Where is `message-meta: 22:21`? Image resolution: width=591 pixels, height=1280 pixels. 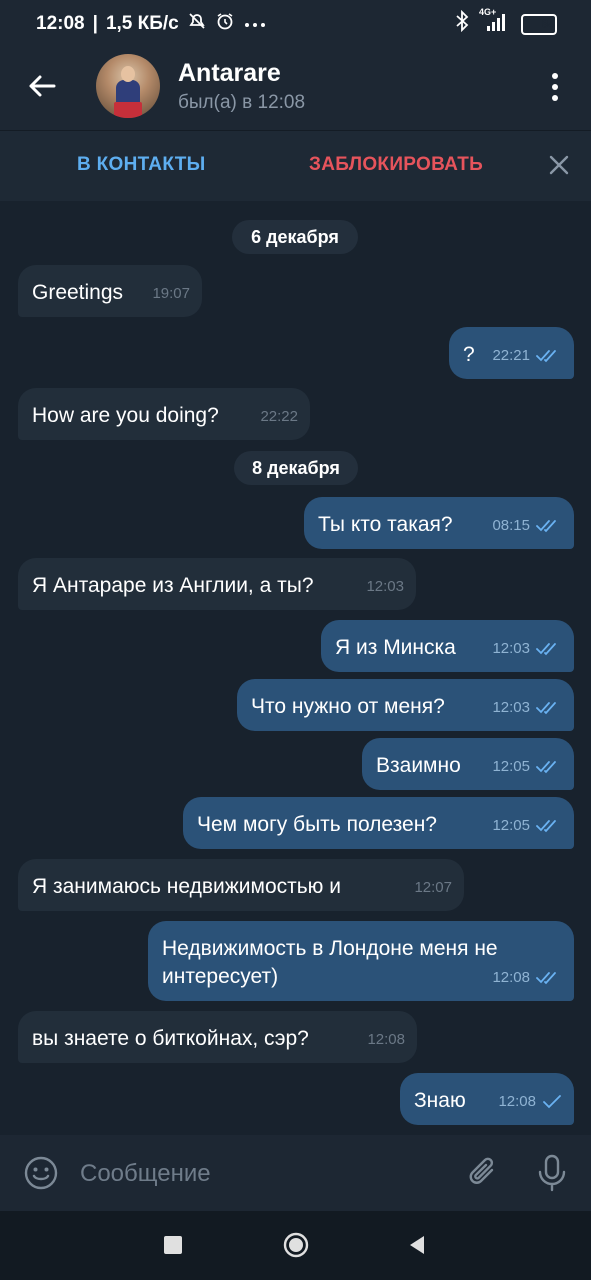 message-meta: 22:21 is located at coordinates (527, 356).